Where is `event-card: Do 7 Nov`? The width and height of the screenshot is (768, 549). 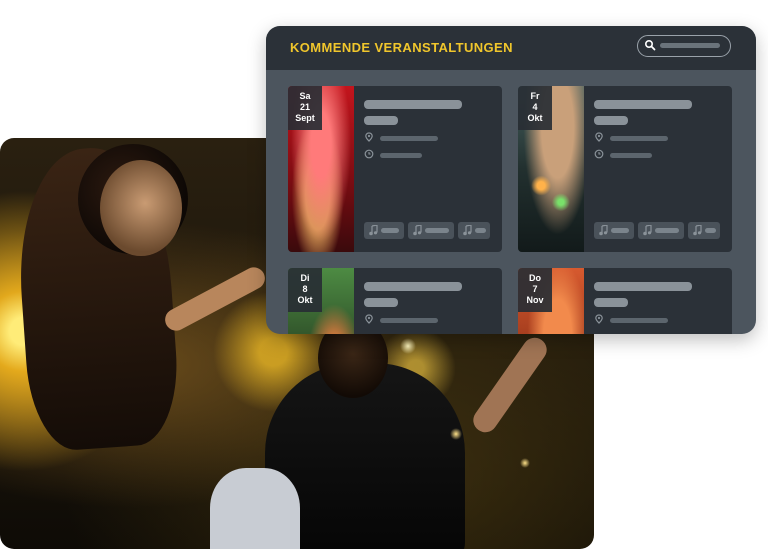 event-card: Do 7 Nov is located at coordinates (625, 301).